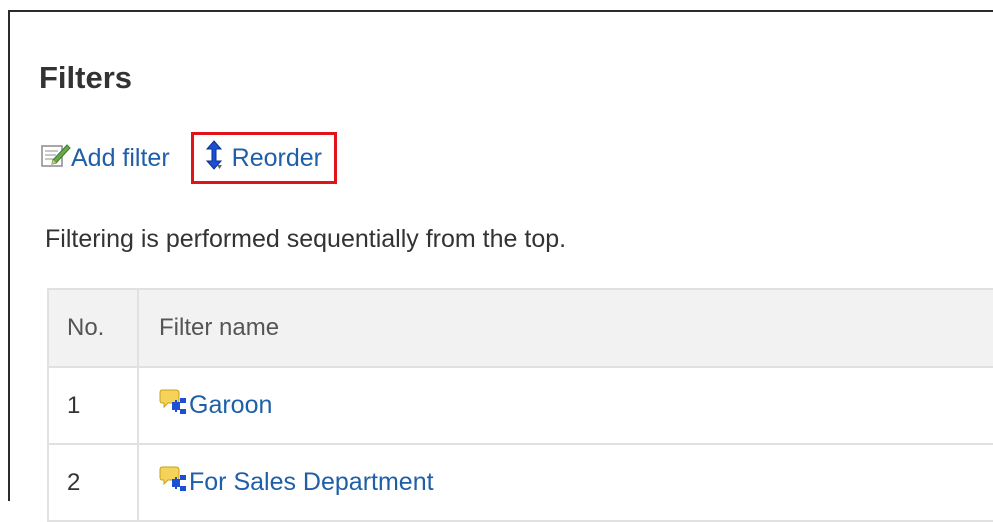 This screenshot has width=993, height=522. I want to click on reorder-link: Reorder, so click(263, 158).